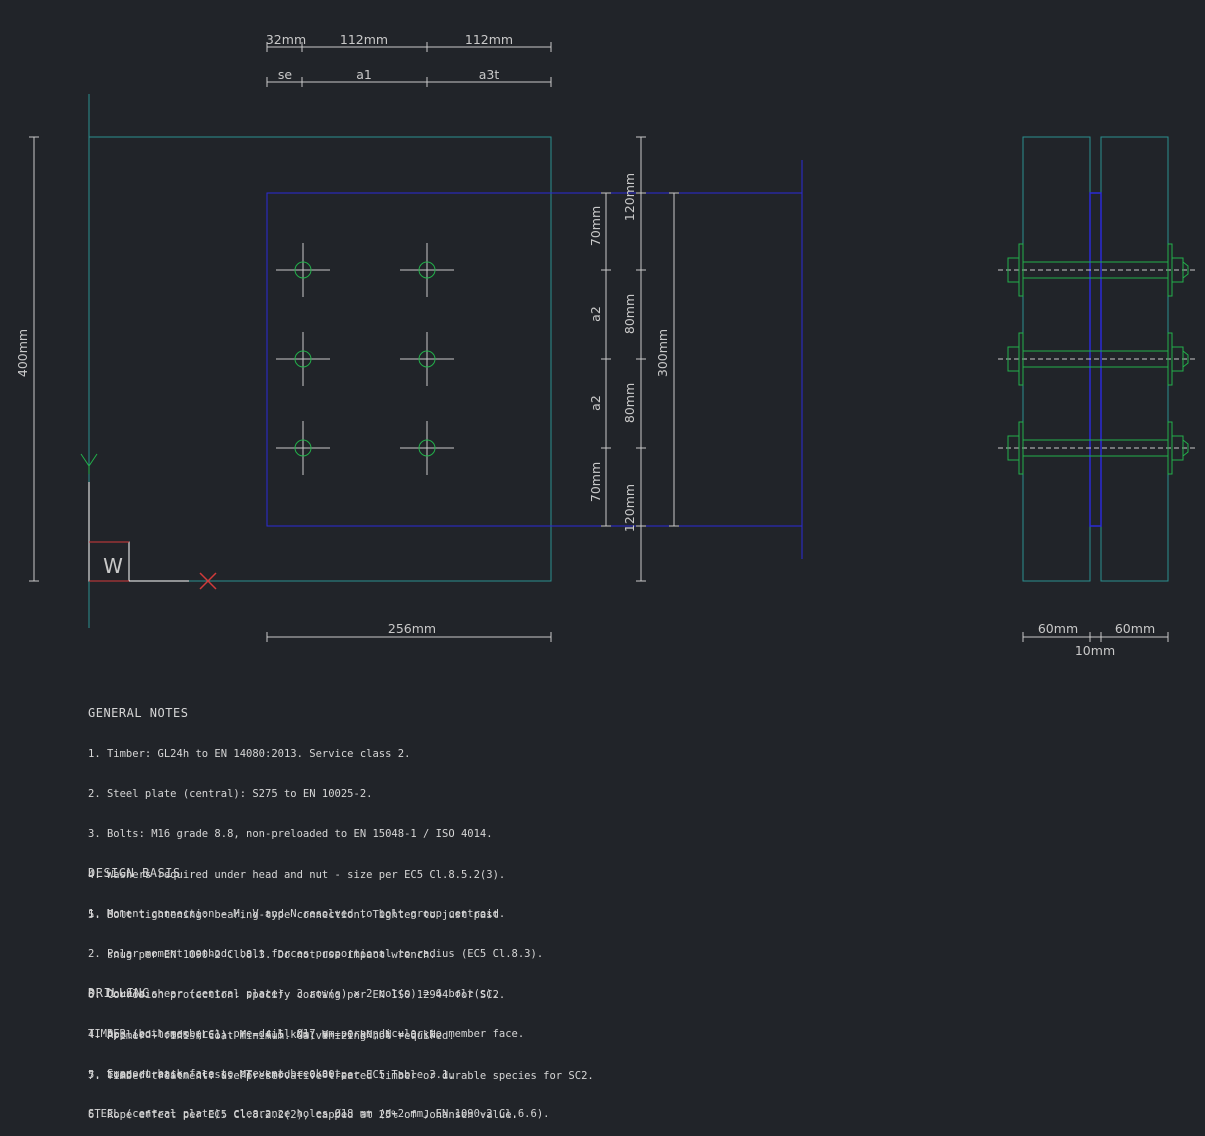 The image size is (1205, 1136). Describe the element at coordinates (1135, 628) in the screenshot. I see `dim-member-right: 60mm` at that location.